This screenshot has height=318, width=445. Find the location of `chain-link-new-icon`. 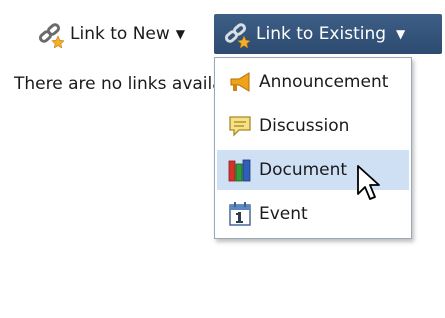

chain-link-new-icon is located at coordinates (50, 34).